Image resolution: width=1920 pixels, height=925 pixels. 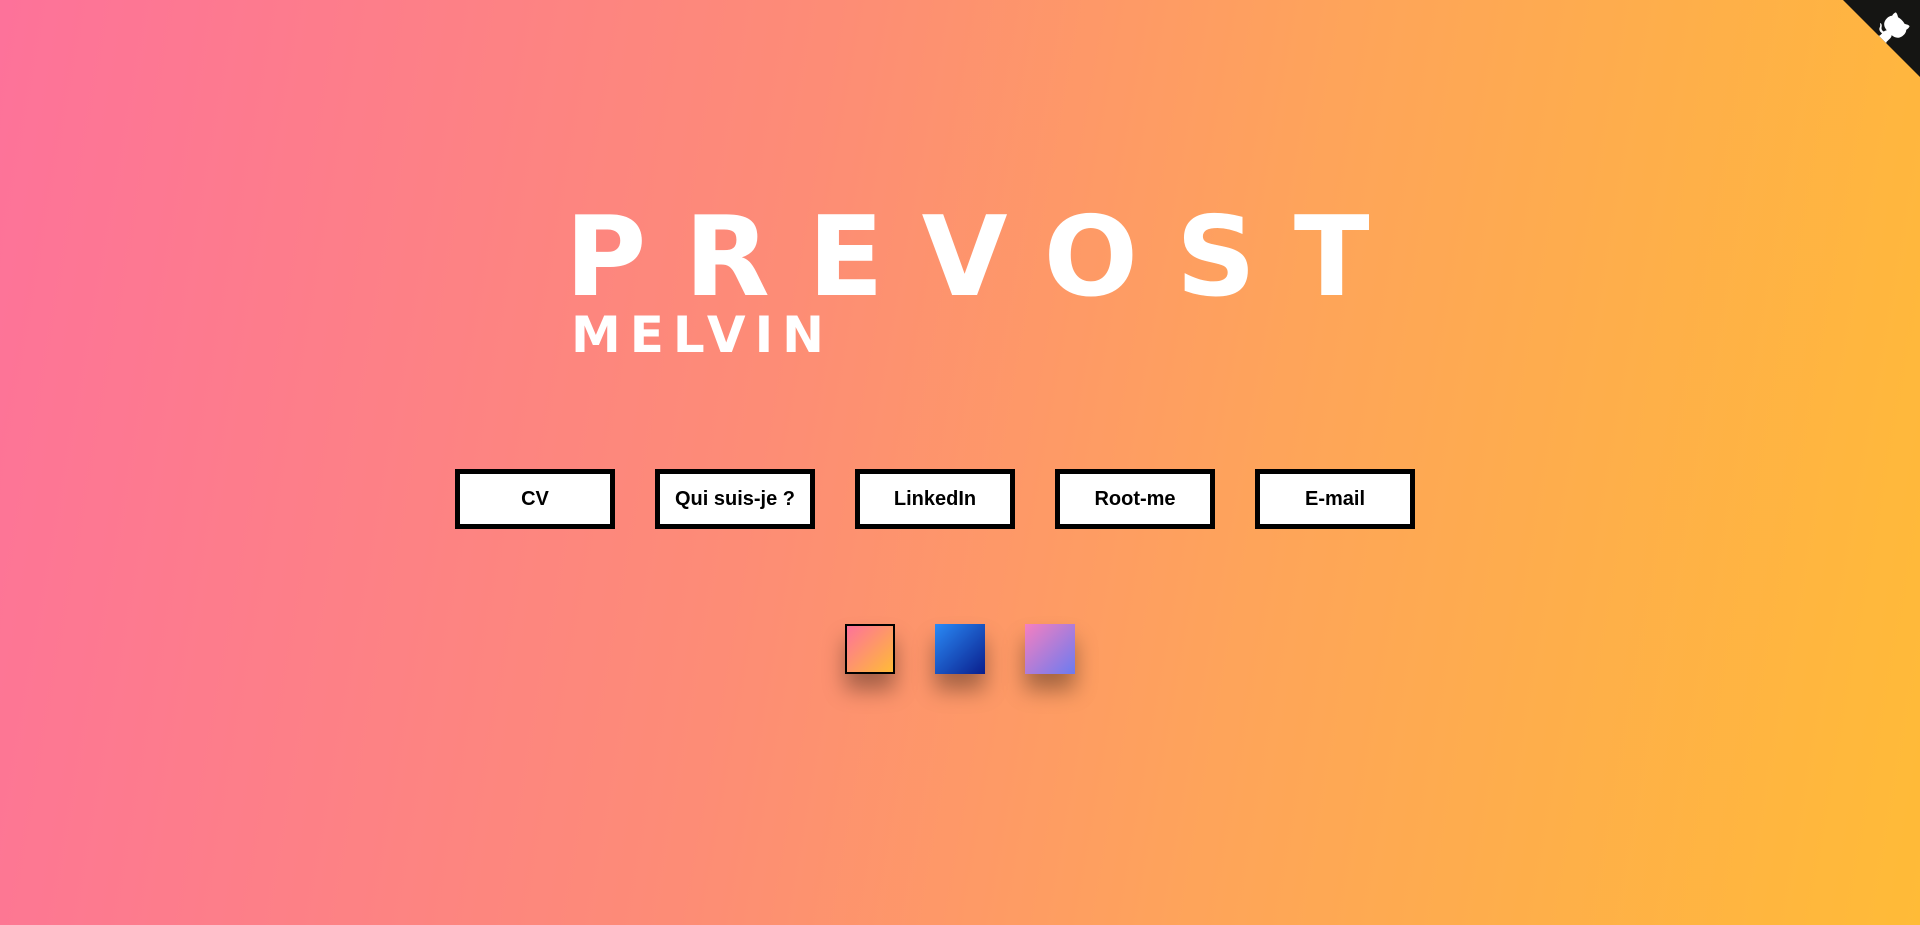 I want to click on theme-swatch-pink-orange, so click(x=870, y=649).